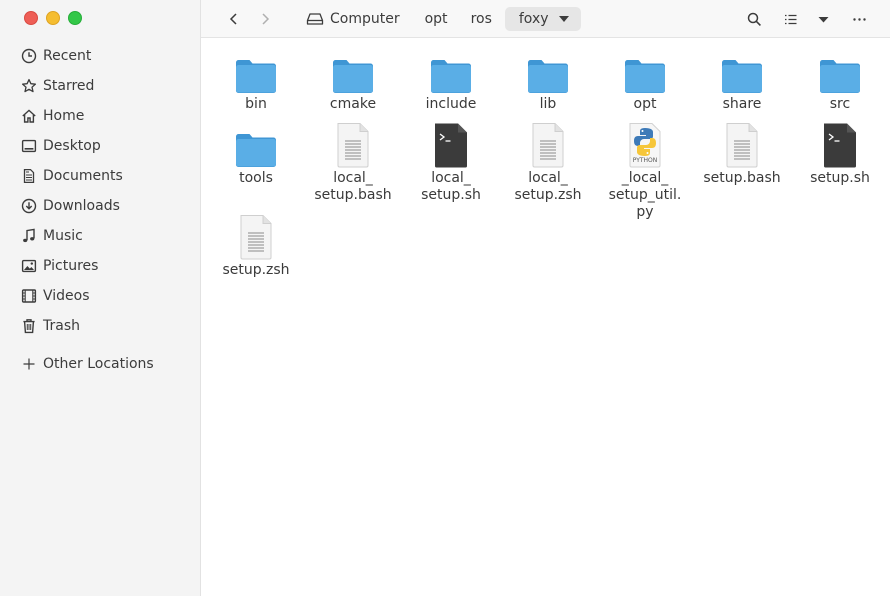 The width and height of the screenshot is (890, 596). I want to click on sidebar-item-trash: Trash, so click(100, 326).